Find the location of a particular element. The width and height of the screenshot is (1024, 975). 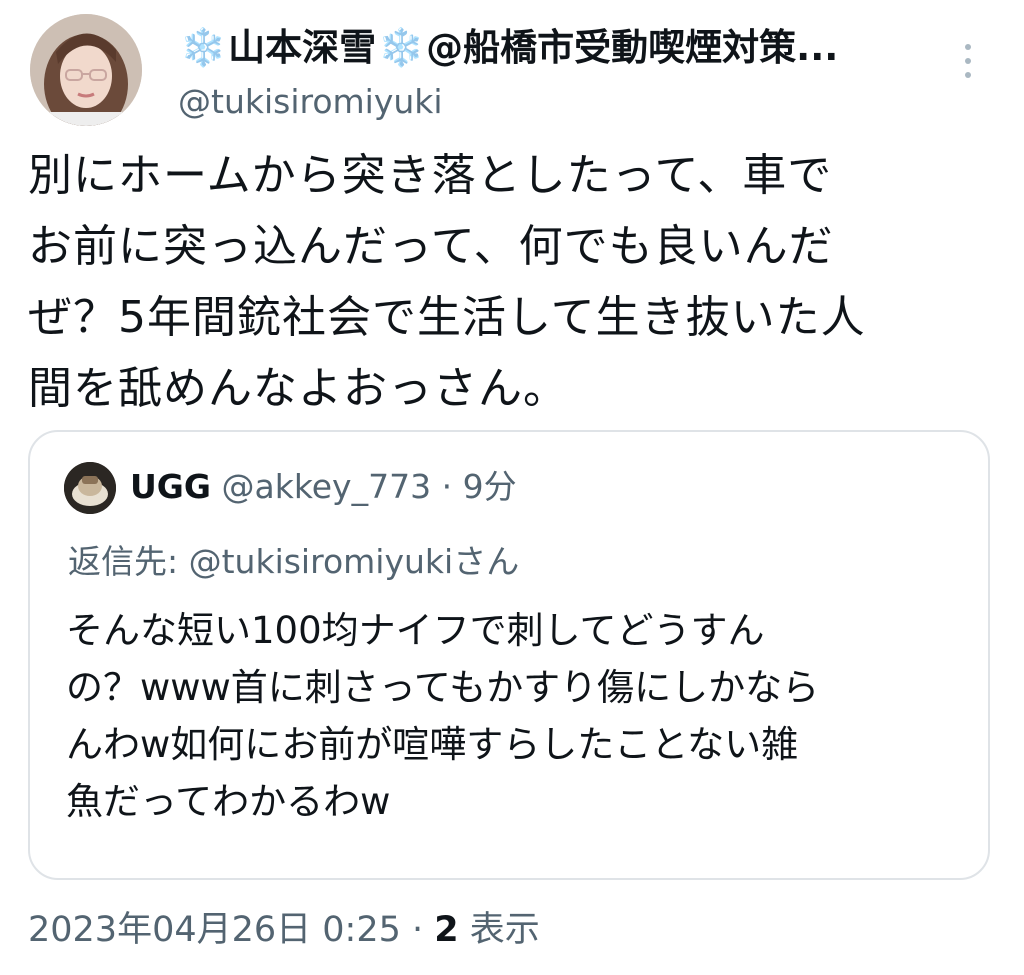

more-options-icon is located at coordinates (968, 64).